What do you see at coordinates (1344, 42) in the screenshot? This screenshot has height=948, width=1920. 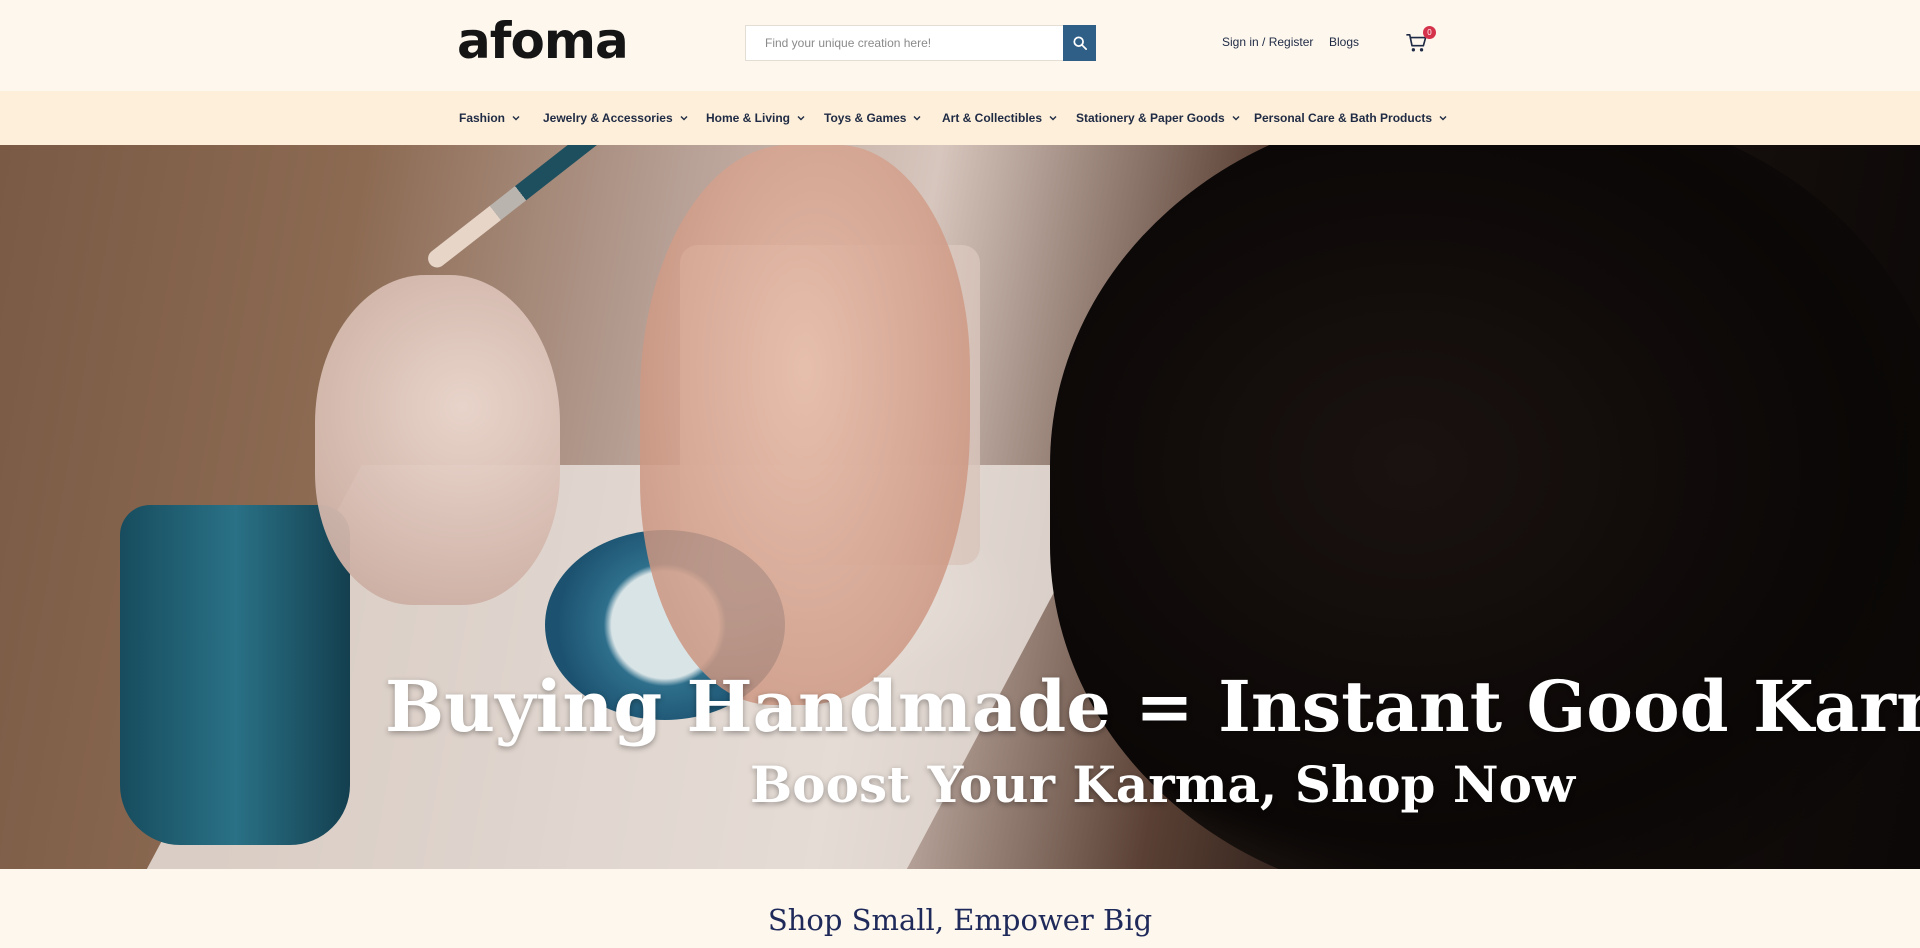 I see `blogs-link: Blogs` at bounding box center [1344, 42].